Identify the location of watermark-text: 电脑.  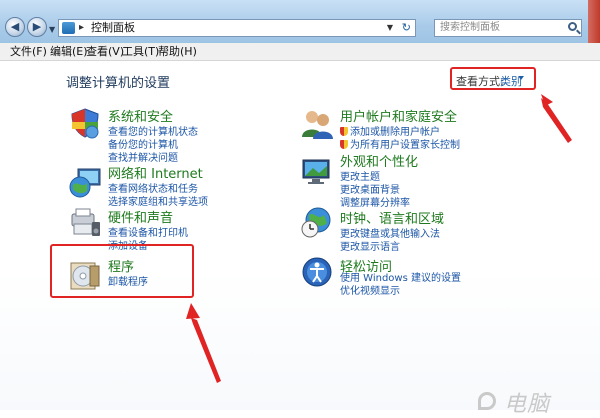
(527, 404).